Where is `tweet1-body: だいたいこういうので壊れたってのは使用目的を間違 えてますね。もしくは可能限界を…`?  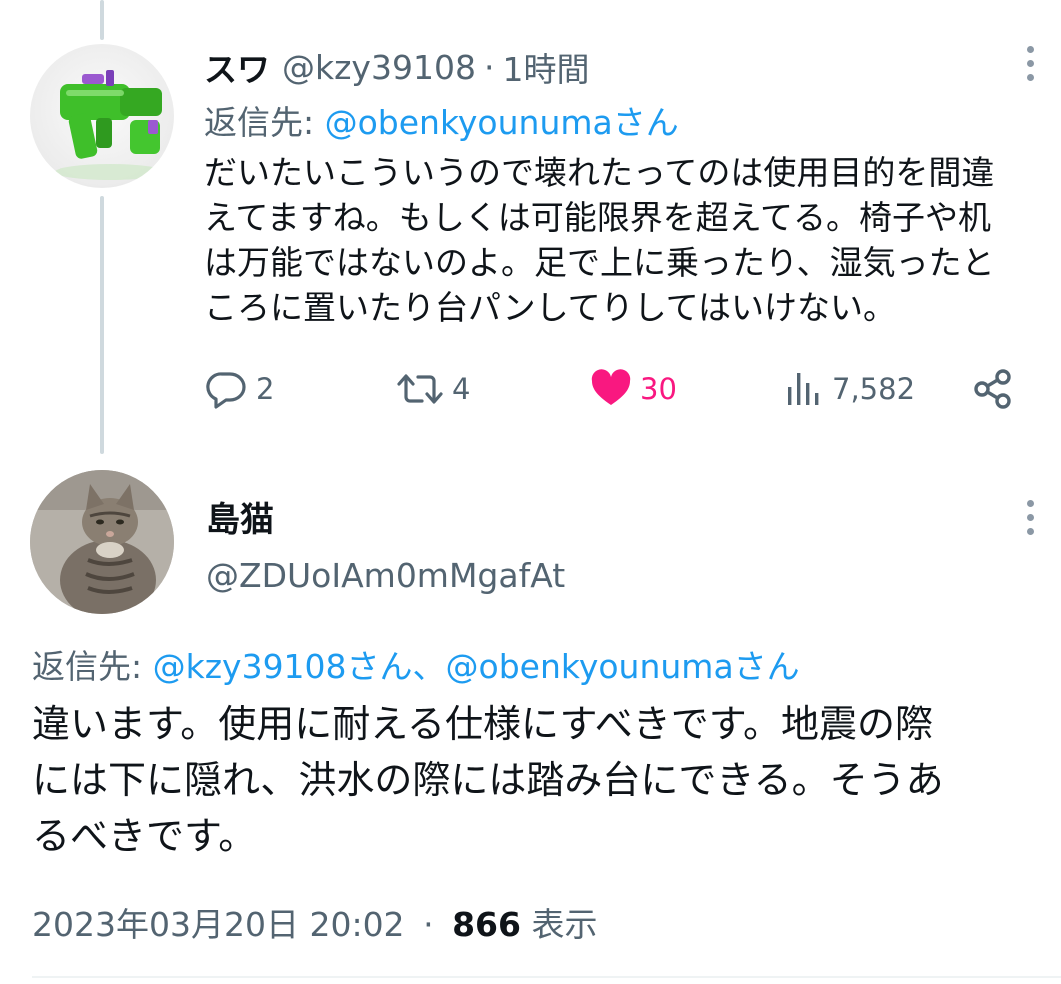 tweet1-body: だいたいこういうので壊れたってのは使用目的を間違 えてますね。もしくは可能限界を… is located at coordinates (624, 240).